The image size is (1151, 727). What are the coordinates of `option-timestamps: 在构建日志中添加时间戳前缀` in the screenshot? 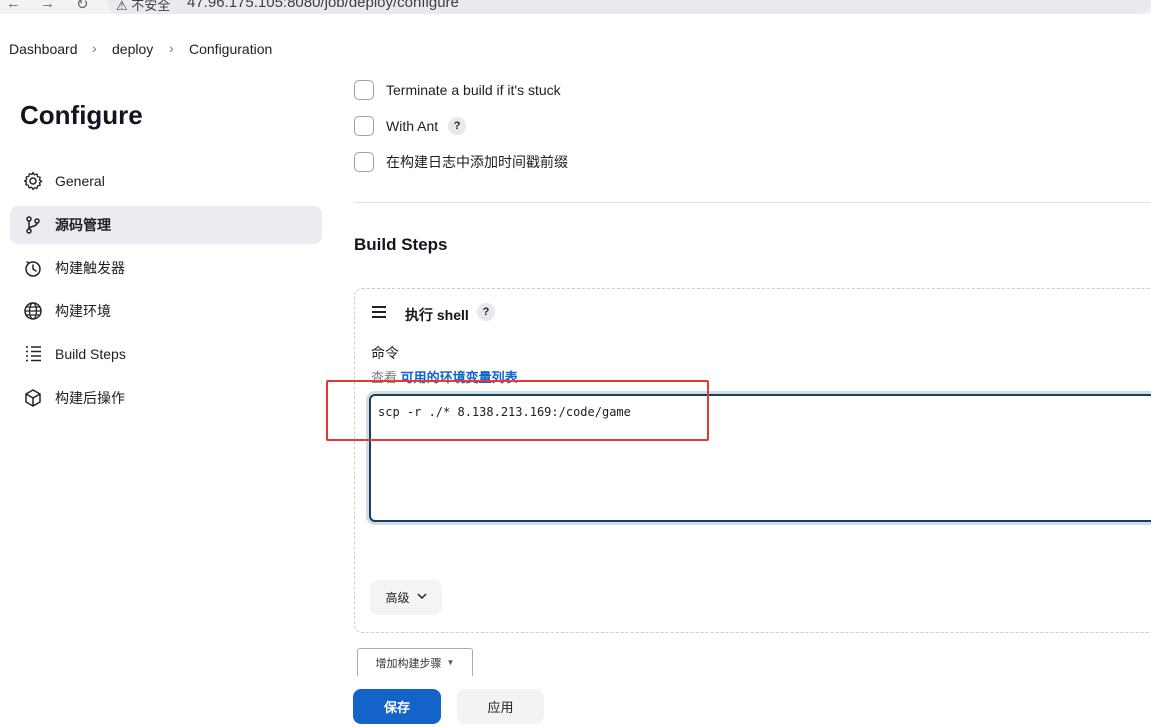 It's located at (461, 162).